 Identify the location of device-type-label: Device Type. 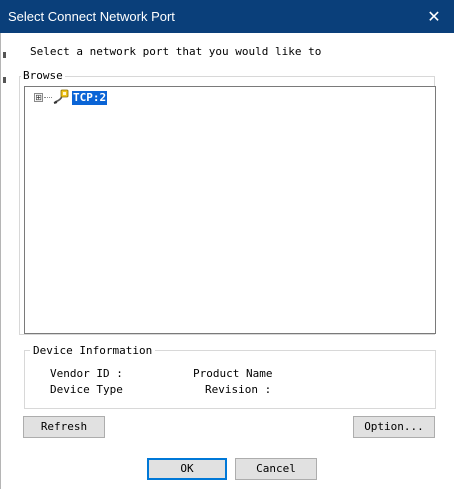
(86, 389).